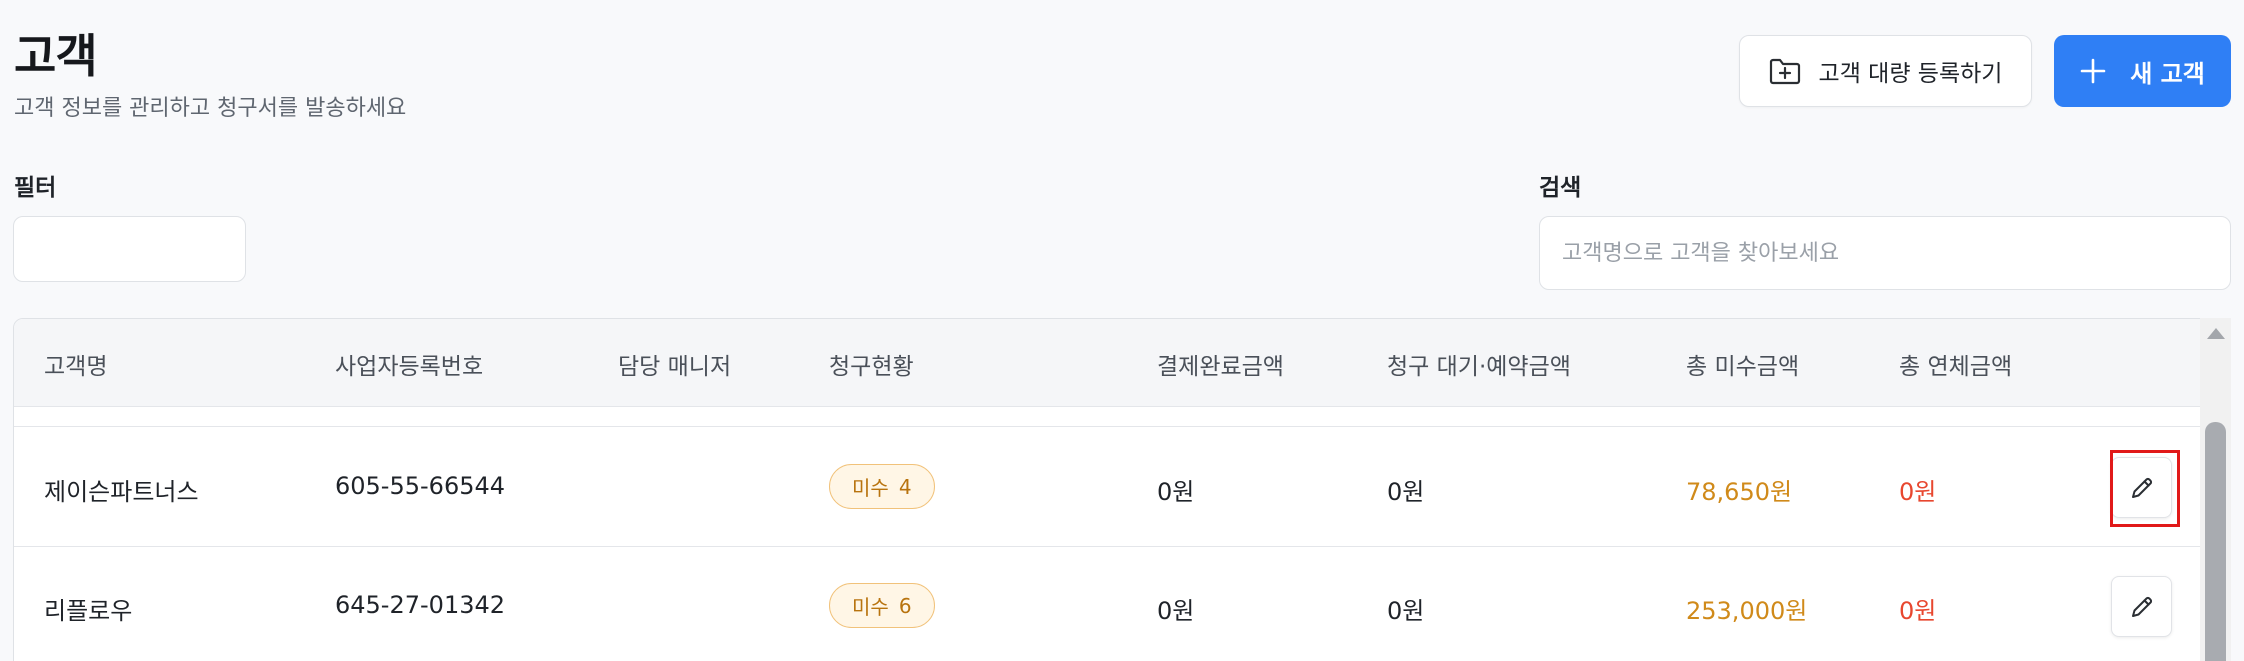 Image resolution: width=2244 pixels, height=661 pixels. What do you see at coordinates (1885, 253) in the screenshot?
I see `search-input` at bounding box center [1885, 253].